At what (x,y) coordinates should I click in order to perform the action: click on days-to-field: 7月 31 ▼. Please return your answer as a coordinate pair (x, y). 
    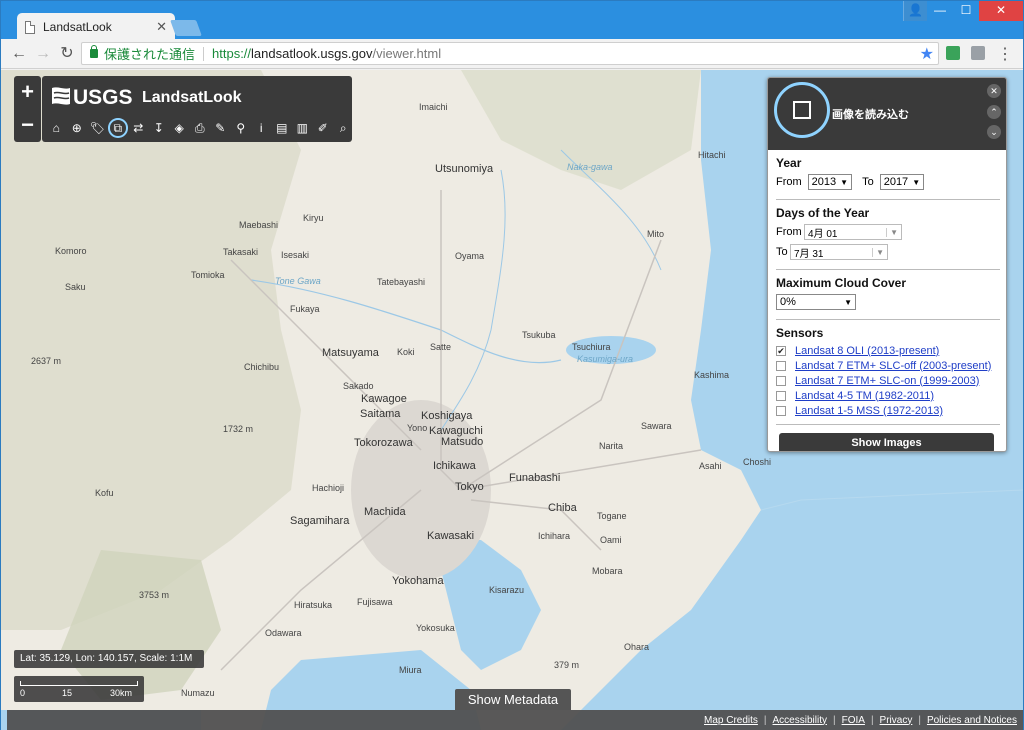
    Looking at the image, I should click on (839, 252).